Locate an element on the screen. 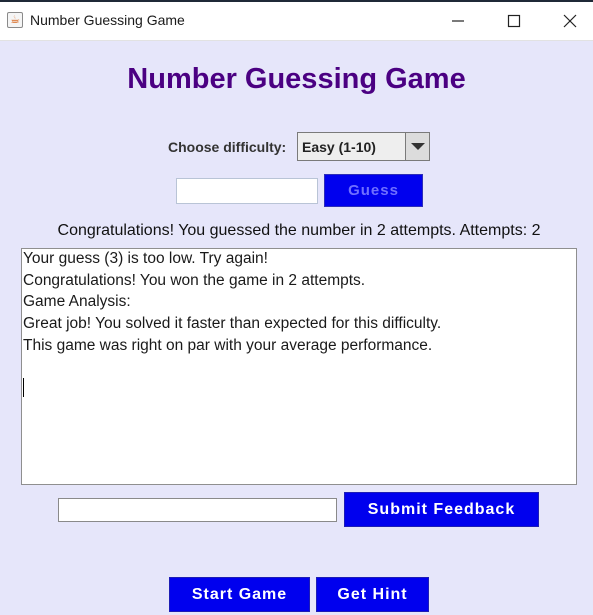 The height and width of the screenshot is (615, 593). start-game-button: Start Game is located at coordinates (239, 594).